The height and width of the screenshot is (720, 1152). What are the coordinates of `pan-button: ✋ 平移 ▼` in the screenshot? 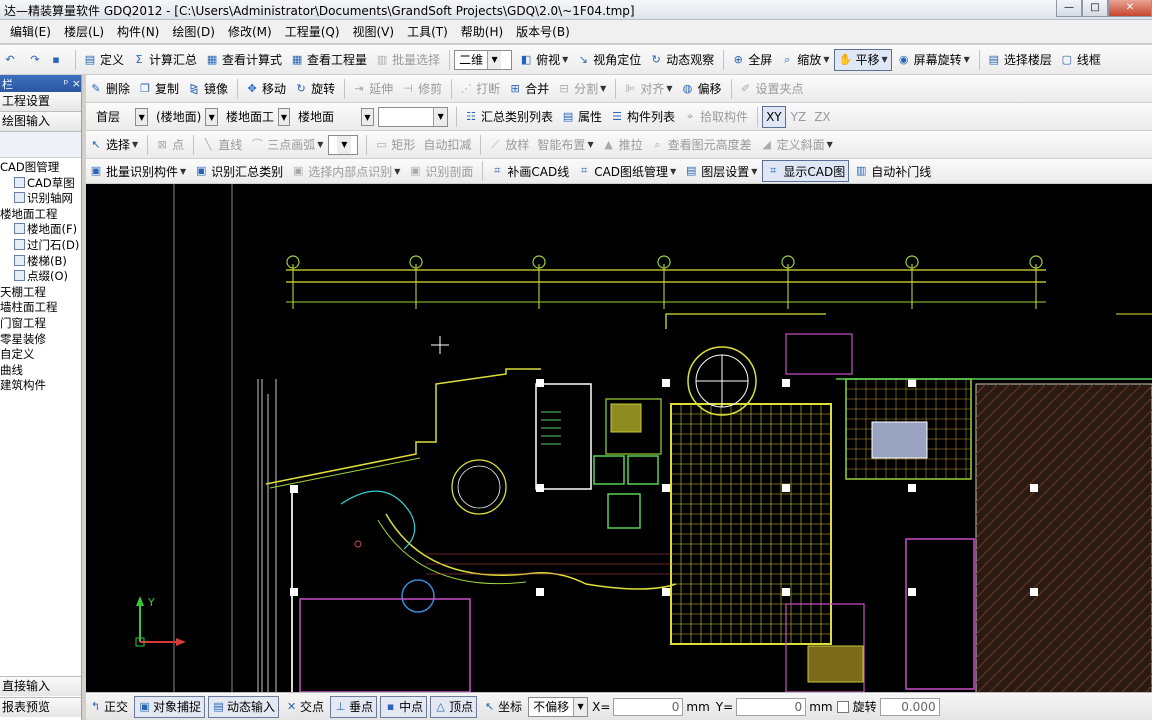 It's located at (863, 59).